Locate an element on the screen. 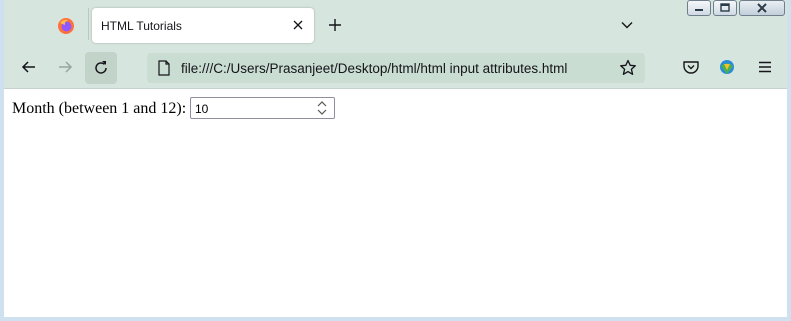 The width and height of the screenshot is (791, 321). hamburger-menu-icon is located at coordinates (765, 67).